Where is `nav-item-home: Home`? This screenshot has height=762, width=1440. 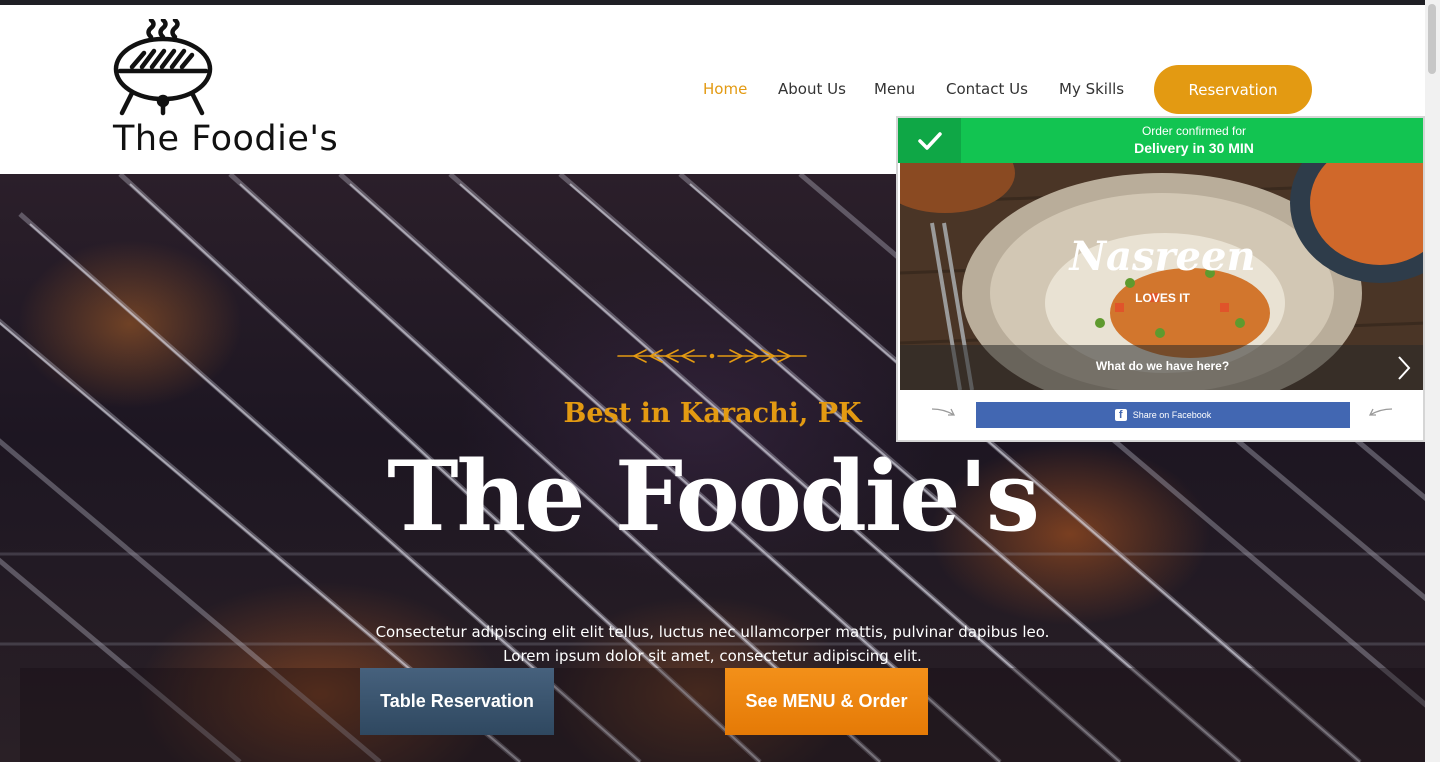
nav-item-home: Home is located at coordinates (725, 89).